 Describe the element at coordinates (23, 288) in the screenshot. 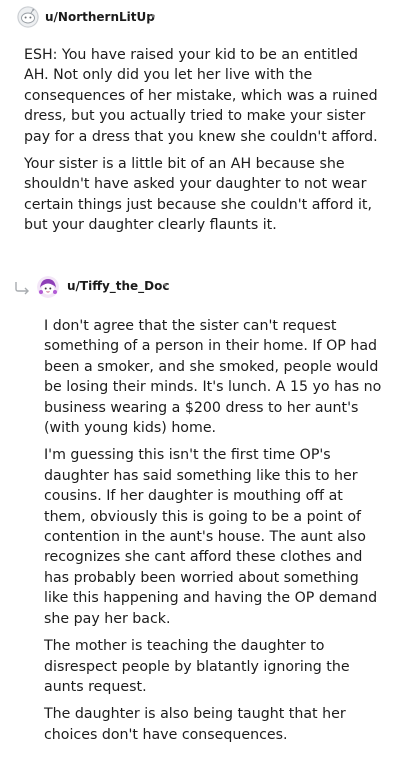

I see `reply-arrow-icon` at that location.